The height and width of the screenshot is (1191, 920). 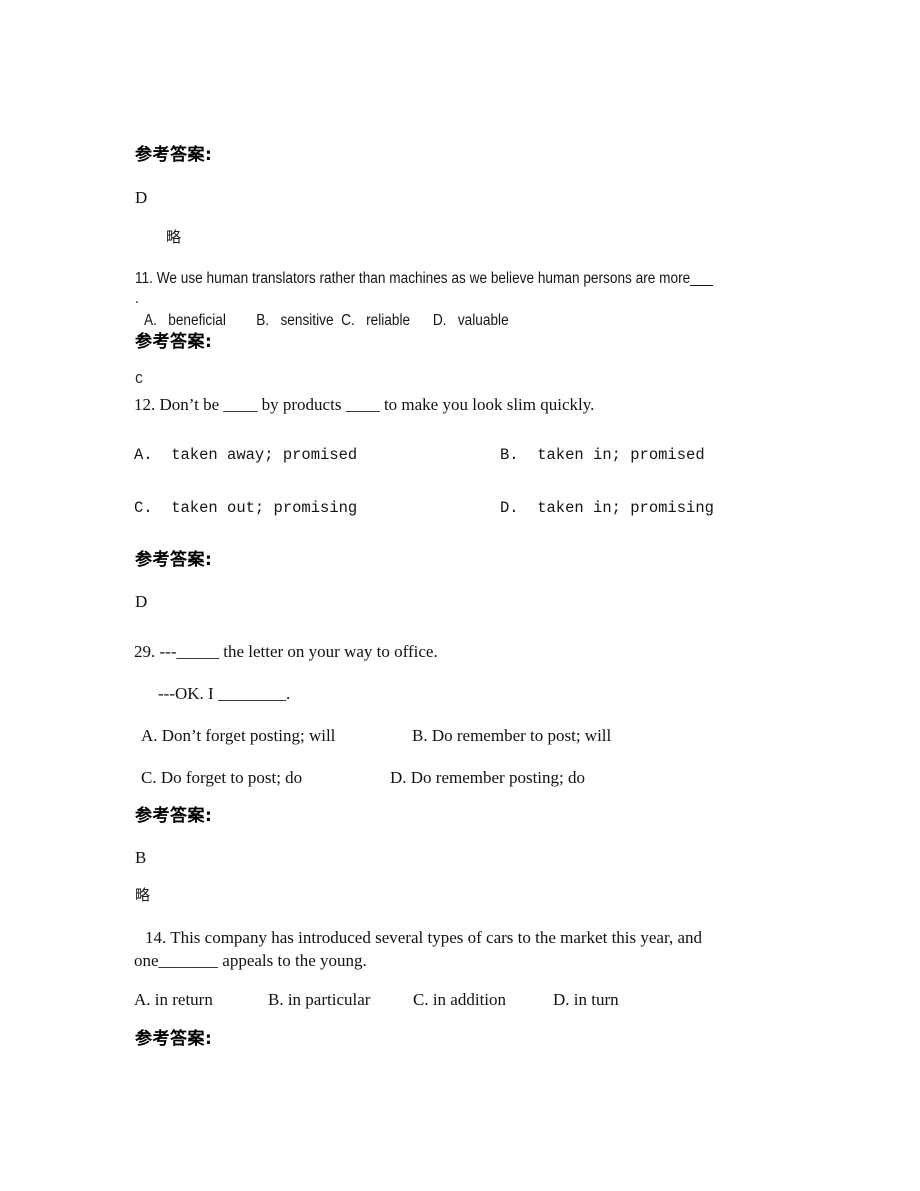 I want to click on question-12-option-c: C. taken out; promising, so click(x=246, y=508).